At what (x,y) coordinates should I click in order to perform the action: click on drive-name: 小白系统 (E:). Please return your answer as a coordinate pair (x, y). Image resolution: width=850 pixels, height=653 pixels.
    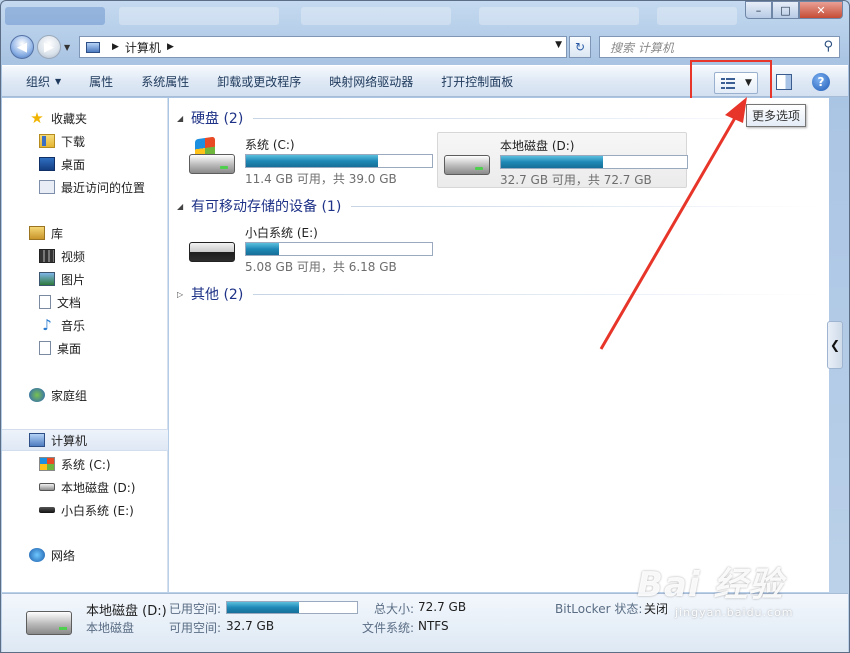
    Looking at the image, I should click on (281, 233).